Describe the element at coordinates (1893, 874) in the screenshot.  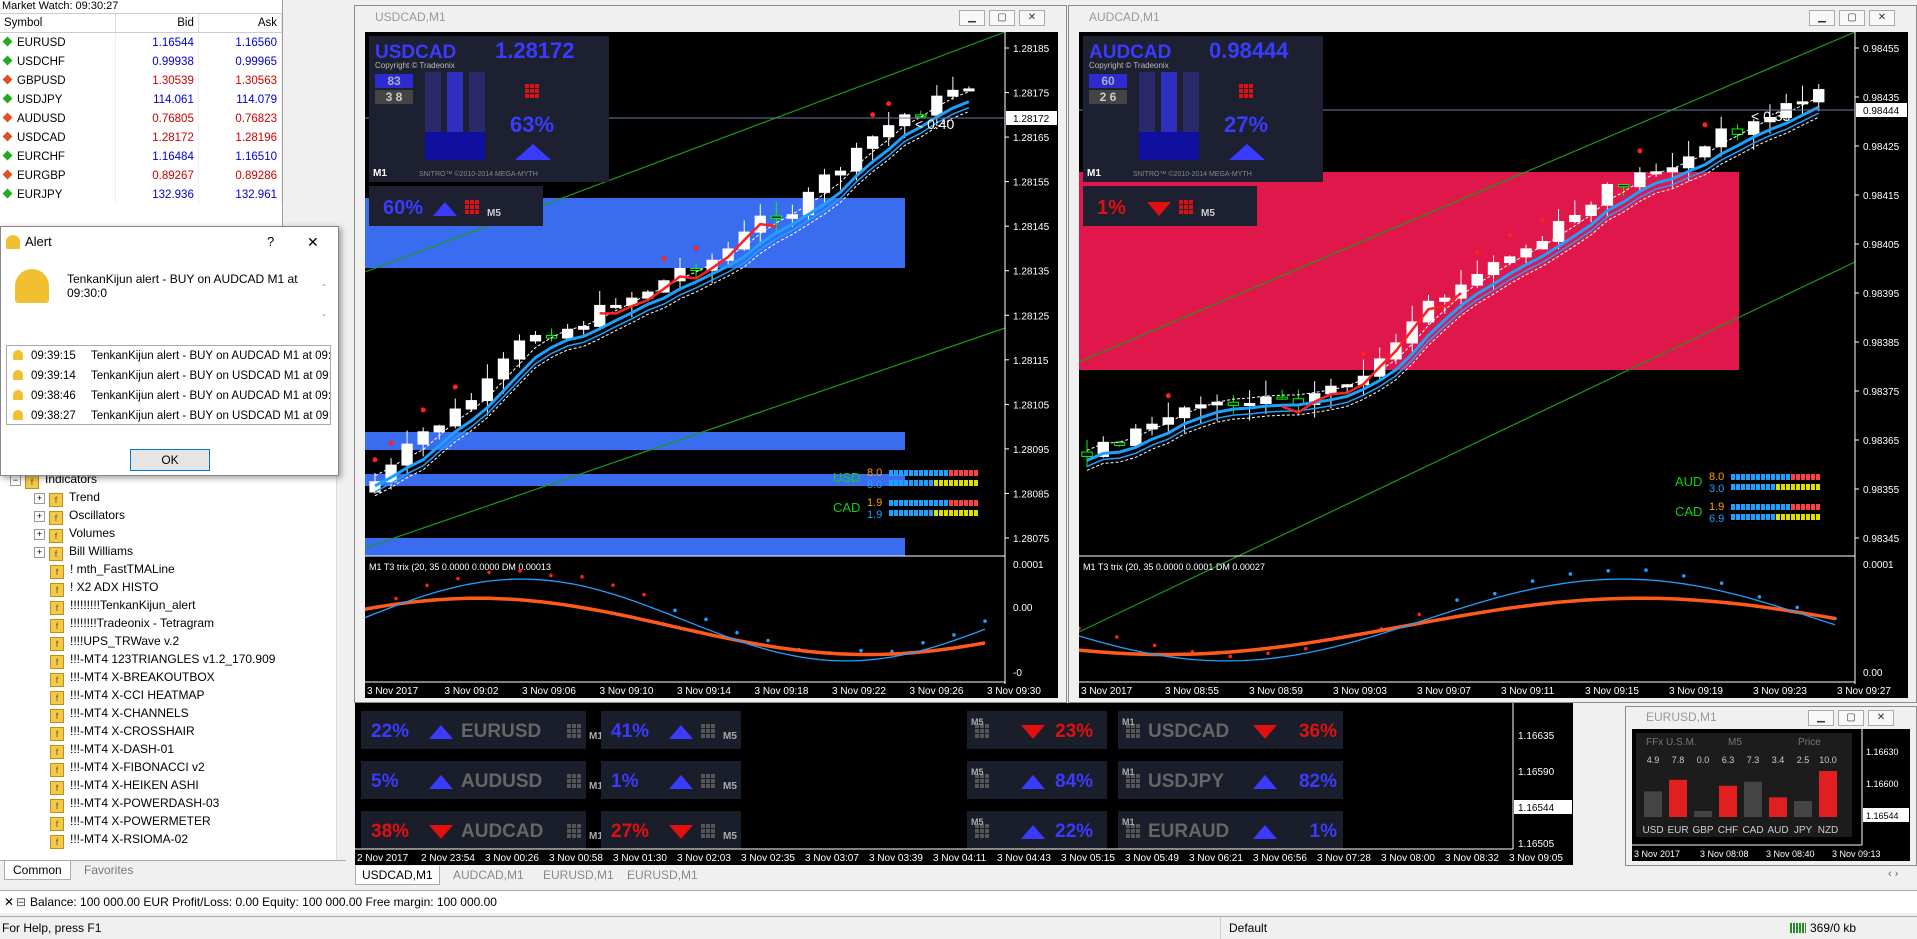
I see `tab-scroll-arrows: ‹ ›` at that location.